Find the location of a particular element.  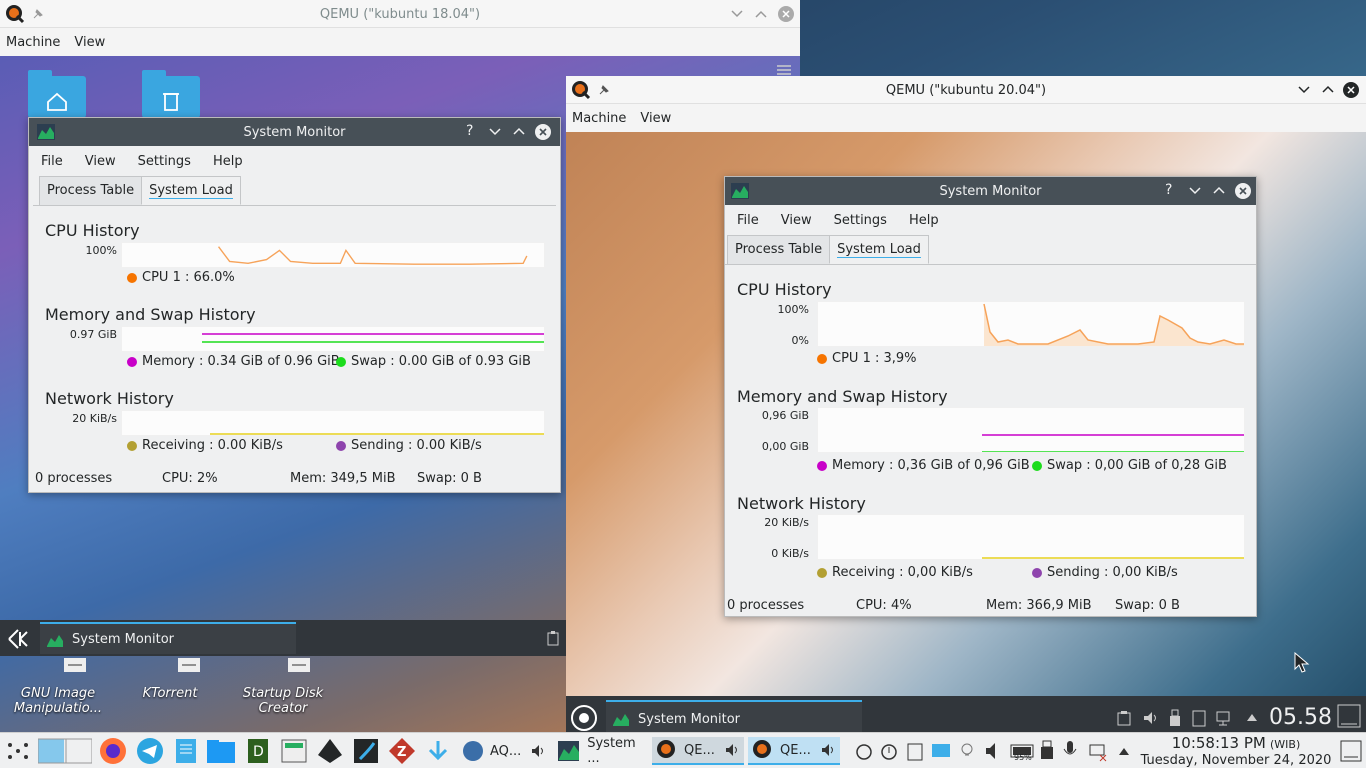

downloader-icon is located at coordinates (438, 751).